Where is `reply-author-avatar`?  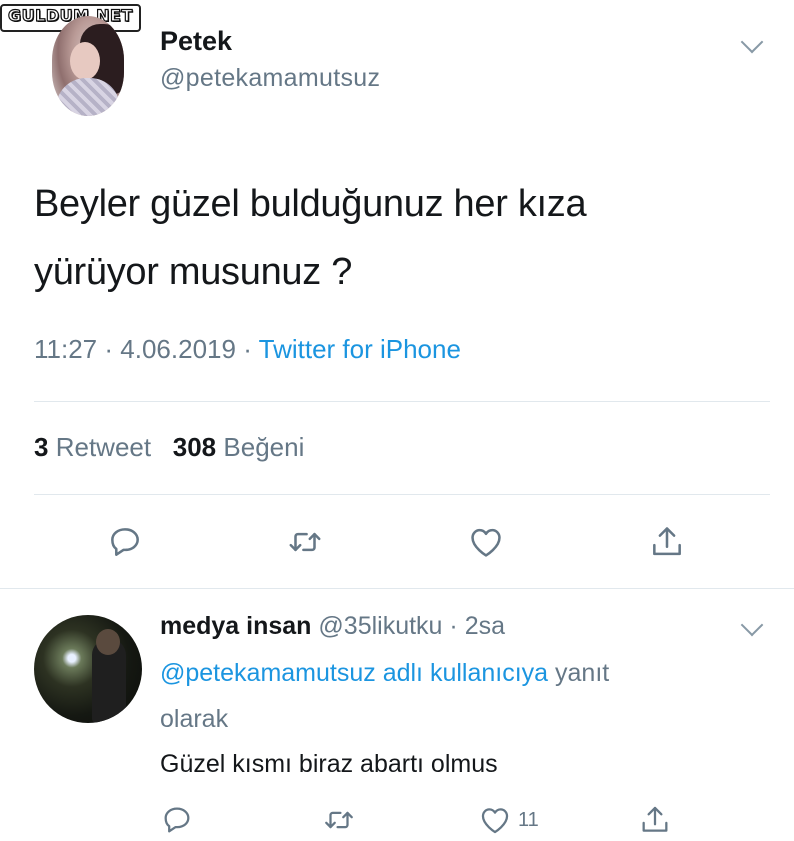 reply-author-avatar is located at coordinates (88, 669).